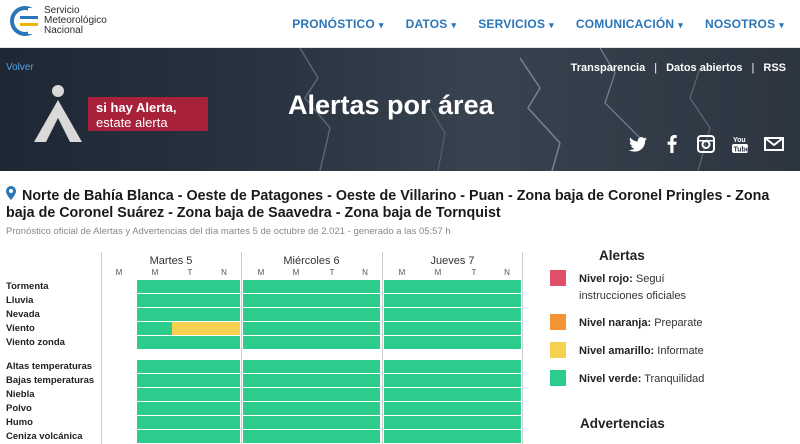 The width and height of the screenshot is (800, 444). I want to click on menu-servicios: SERVICIOS ▾, so click(516, 24).